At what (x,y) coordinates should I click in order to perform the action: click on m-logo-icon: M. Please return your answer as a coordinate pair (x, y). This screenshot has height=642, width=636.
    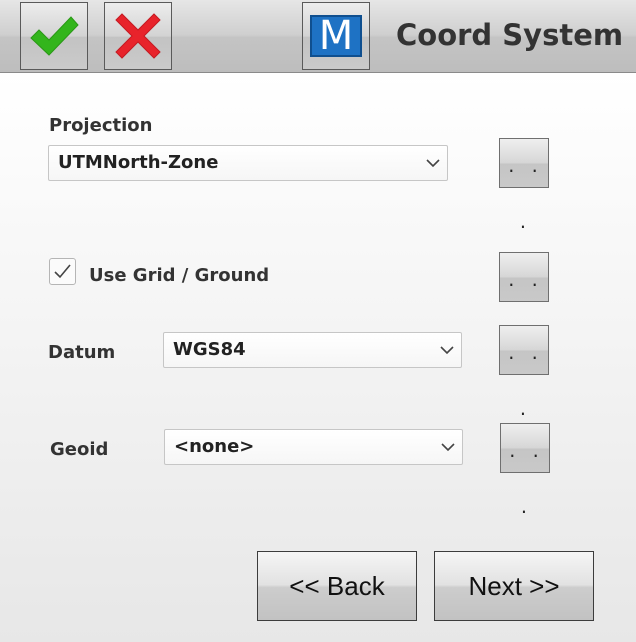
    Looking at the image, I should click on (336, 36).